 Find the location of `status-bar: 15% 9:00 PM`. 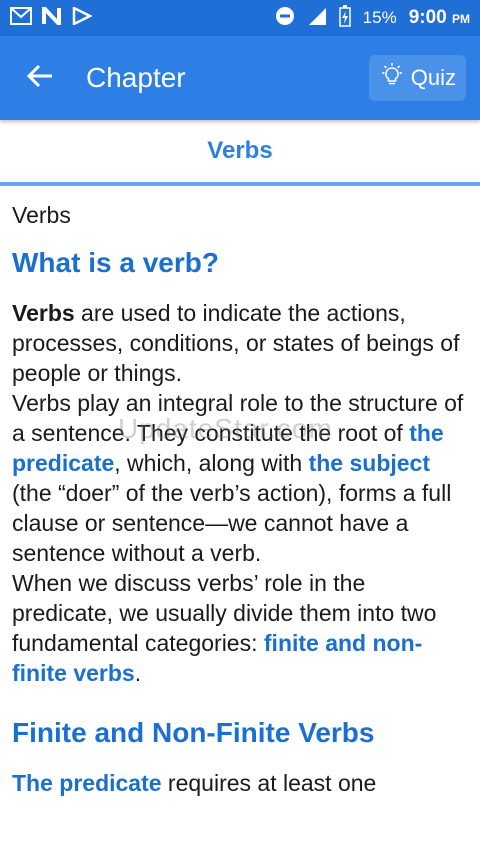

status-bar: 15% 9:00 PM is located at coordinates (240, 18).